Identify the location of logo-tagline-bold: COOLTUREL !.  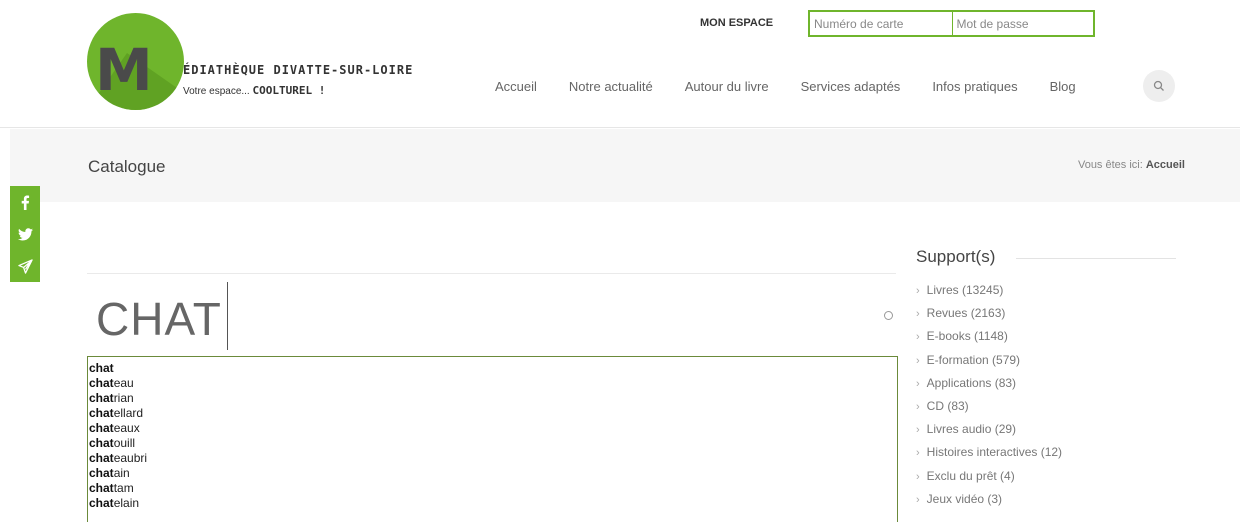
(289, 90).